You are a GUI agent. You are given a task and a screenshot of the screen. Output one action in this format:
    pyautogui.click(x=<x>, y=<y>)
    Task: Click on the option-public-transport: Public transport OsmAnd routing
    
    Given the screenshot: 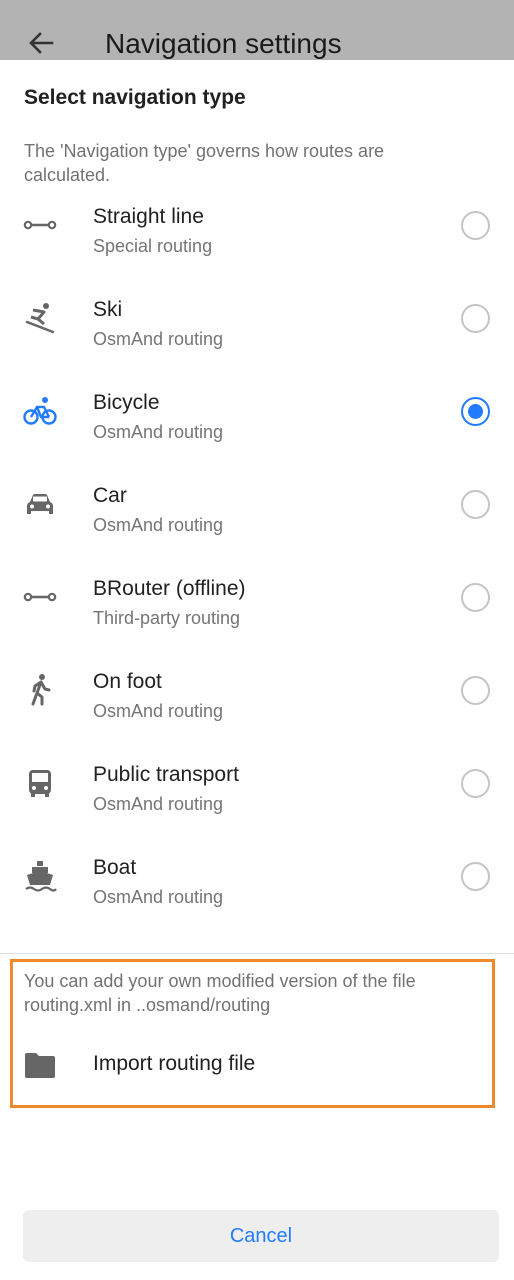 What is the action you would take?
    pyautogui.click(x=257, y=789)
    